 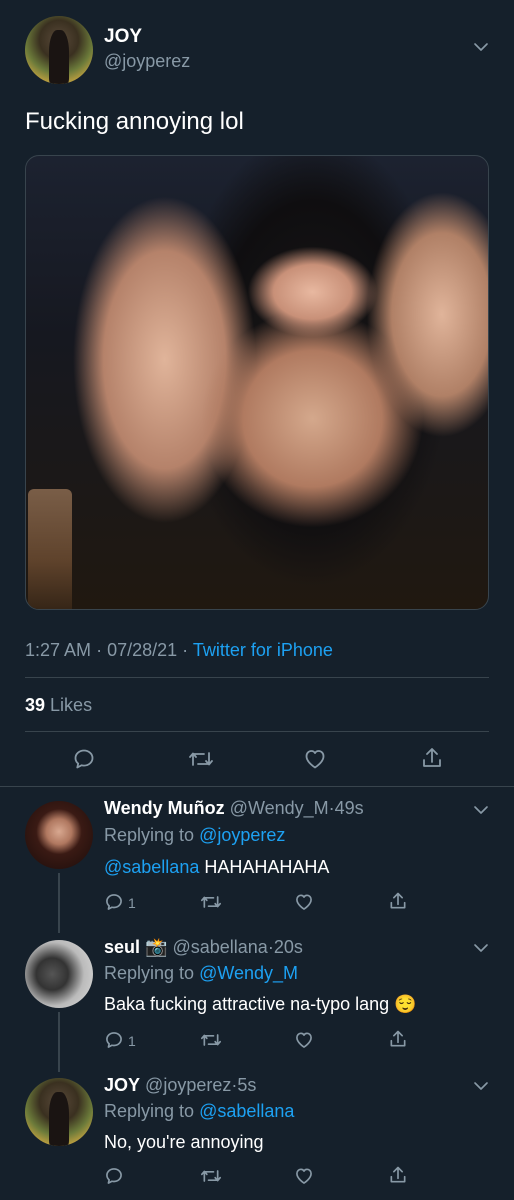 I want to click on reply-time: 49s, so click(x=349, y=808).